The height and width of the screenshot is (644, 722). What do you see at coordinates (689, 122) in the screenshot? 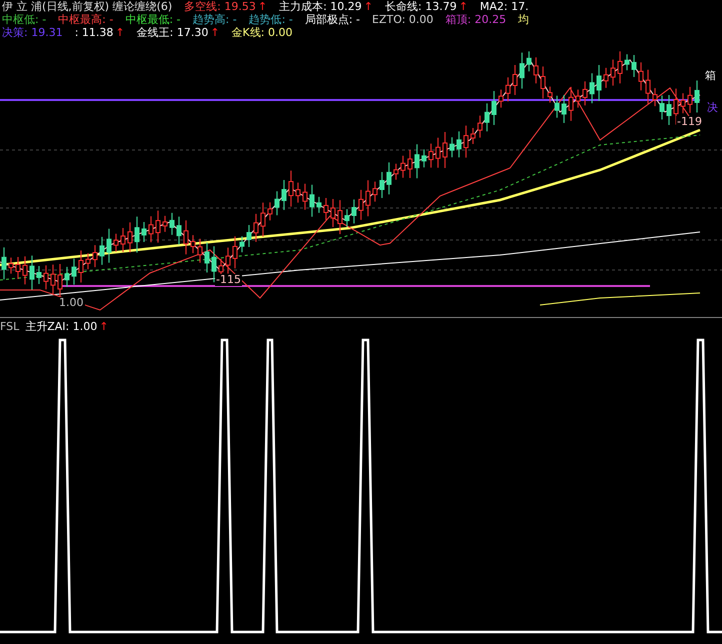
I see `chart-label: -119` at bounding box center [689, 122].